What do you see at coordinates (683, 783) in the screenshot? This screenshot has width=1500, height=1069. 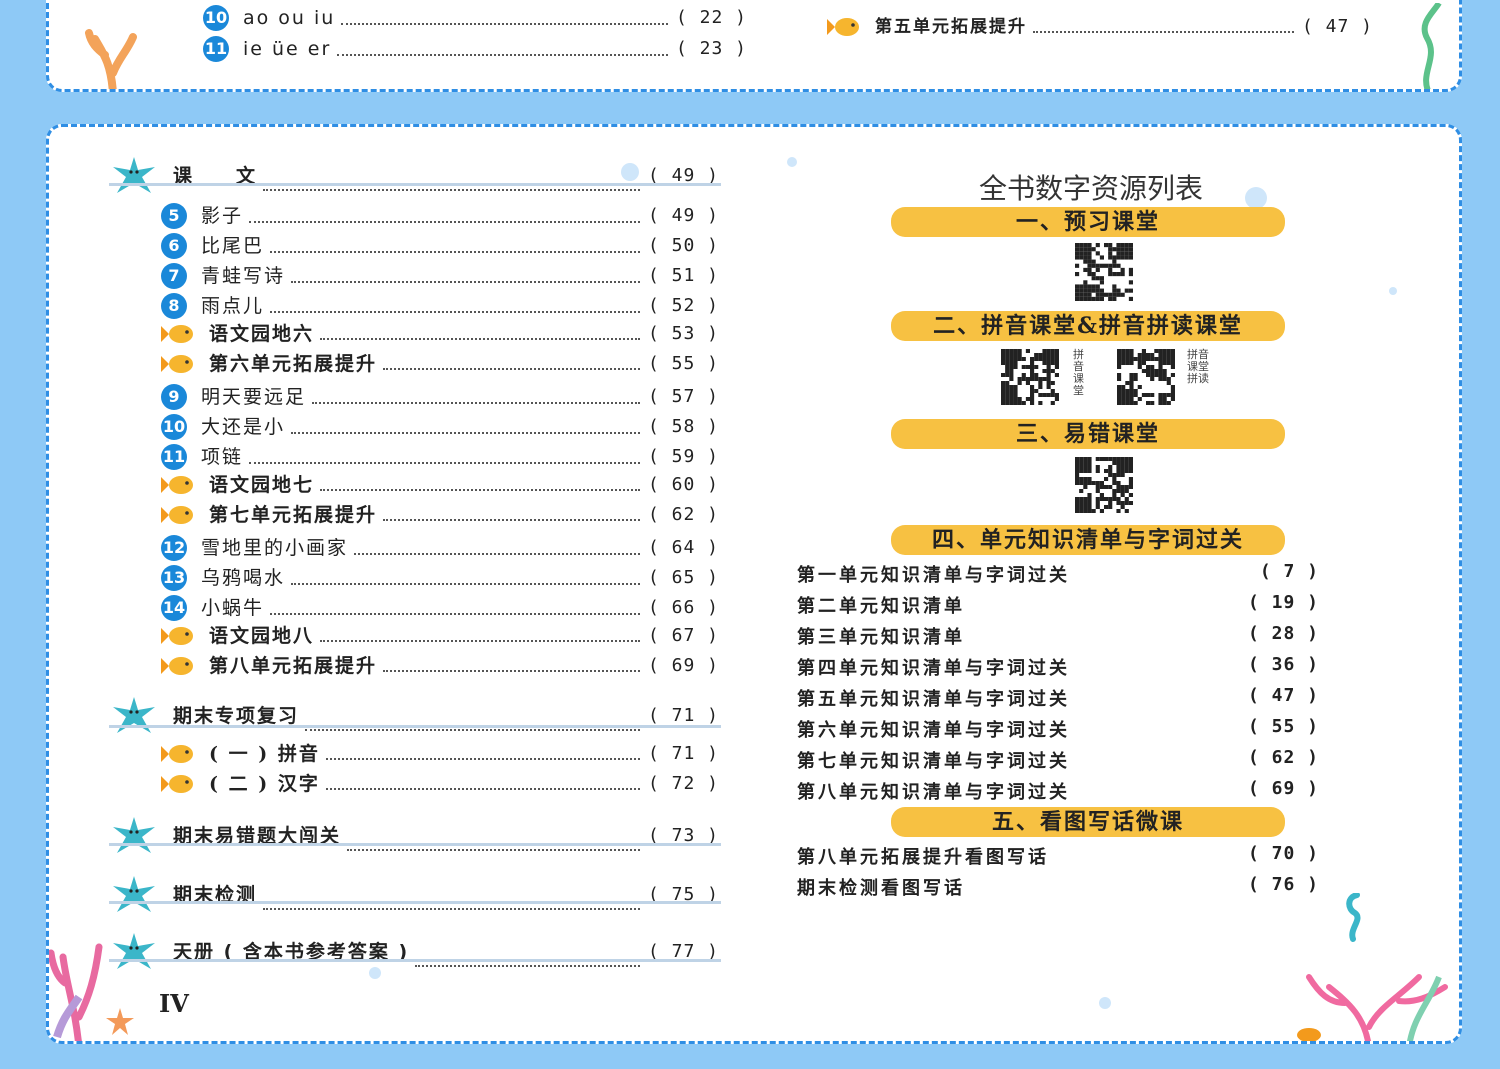 I see `toc-page-number: ( 72 )` at bounding box center [683, 783].